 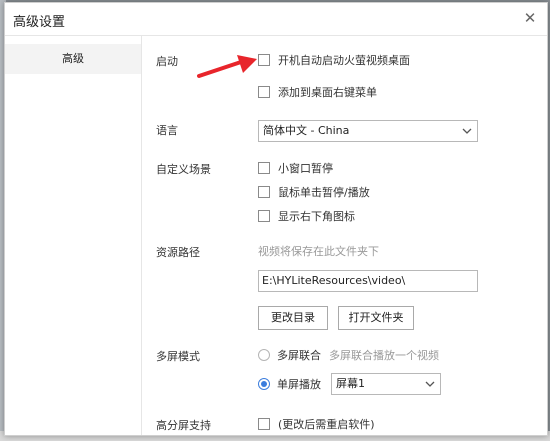 I want to click on screen-select: 屏幕1, so click(x=386, y=384).